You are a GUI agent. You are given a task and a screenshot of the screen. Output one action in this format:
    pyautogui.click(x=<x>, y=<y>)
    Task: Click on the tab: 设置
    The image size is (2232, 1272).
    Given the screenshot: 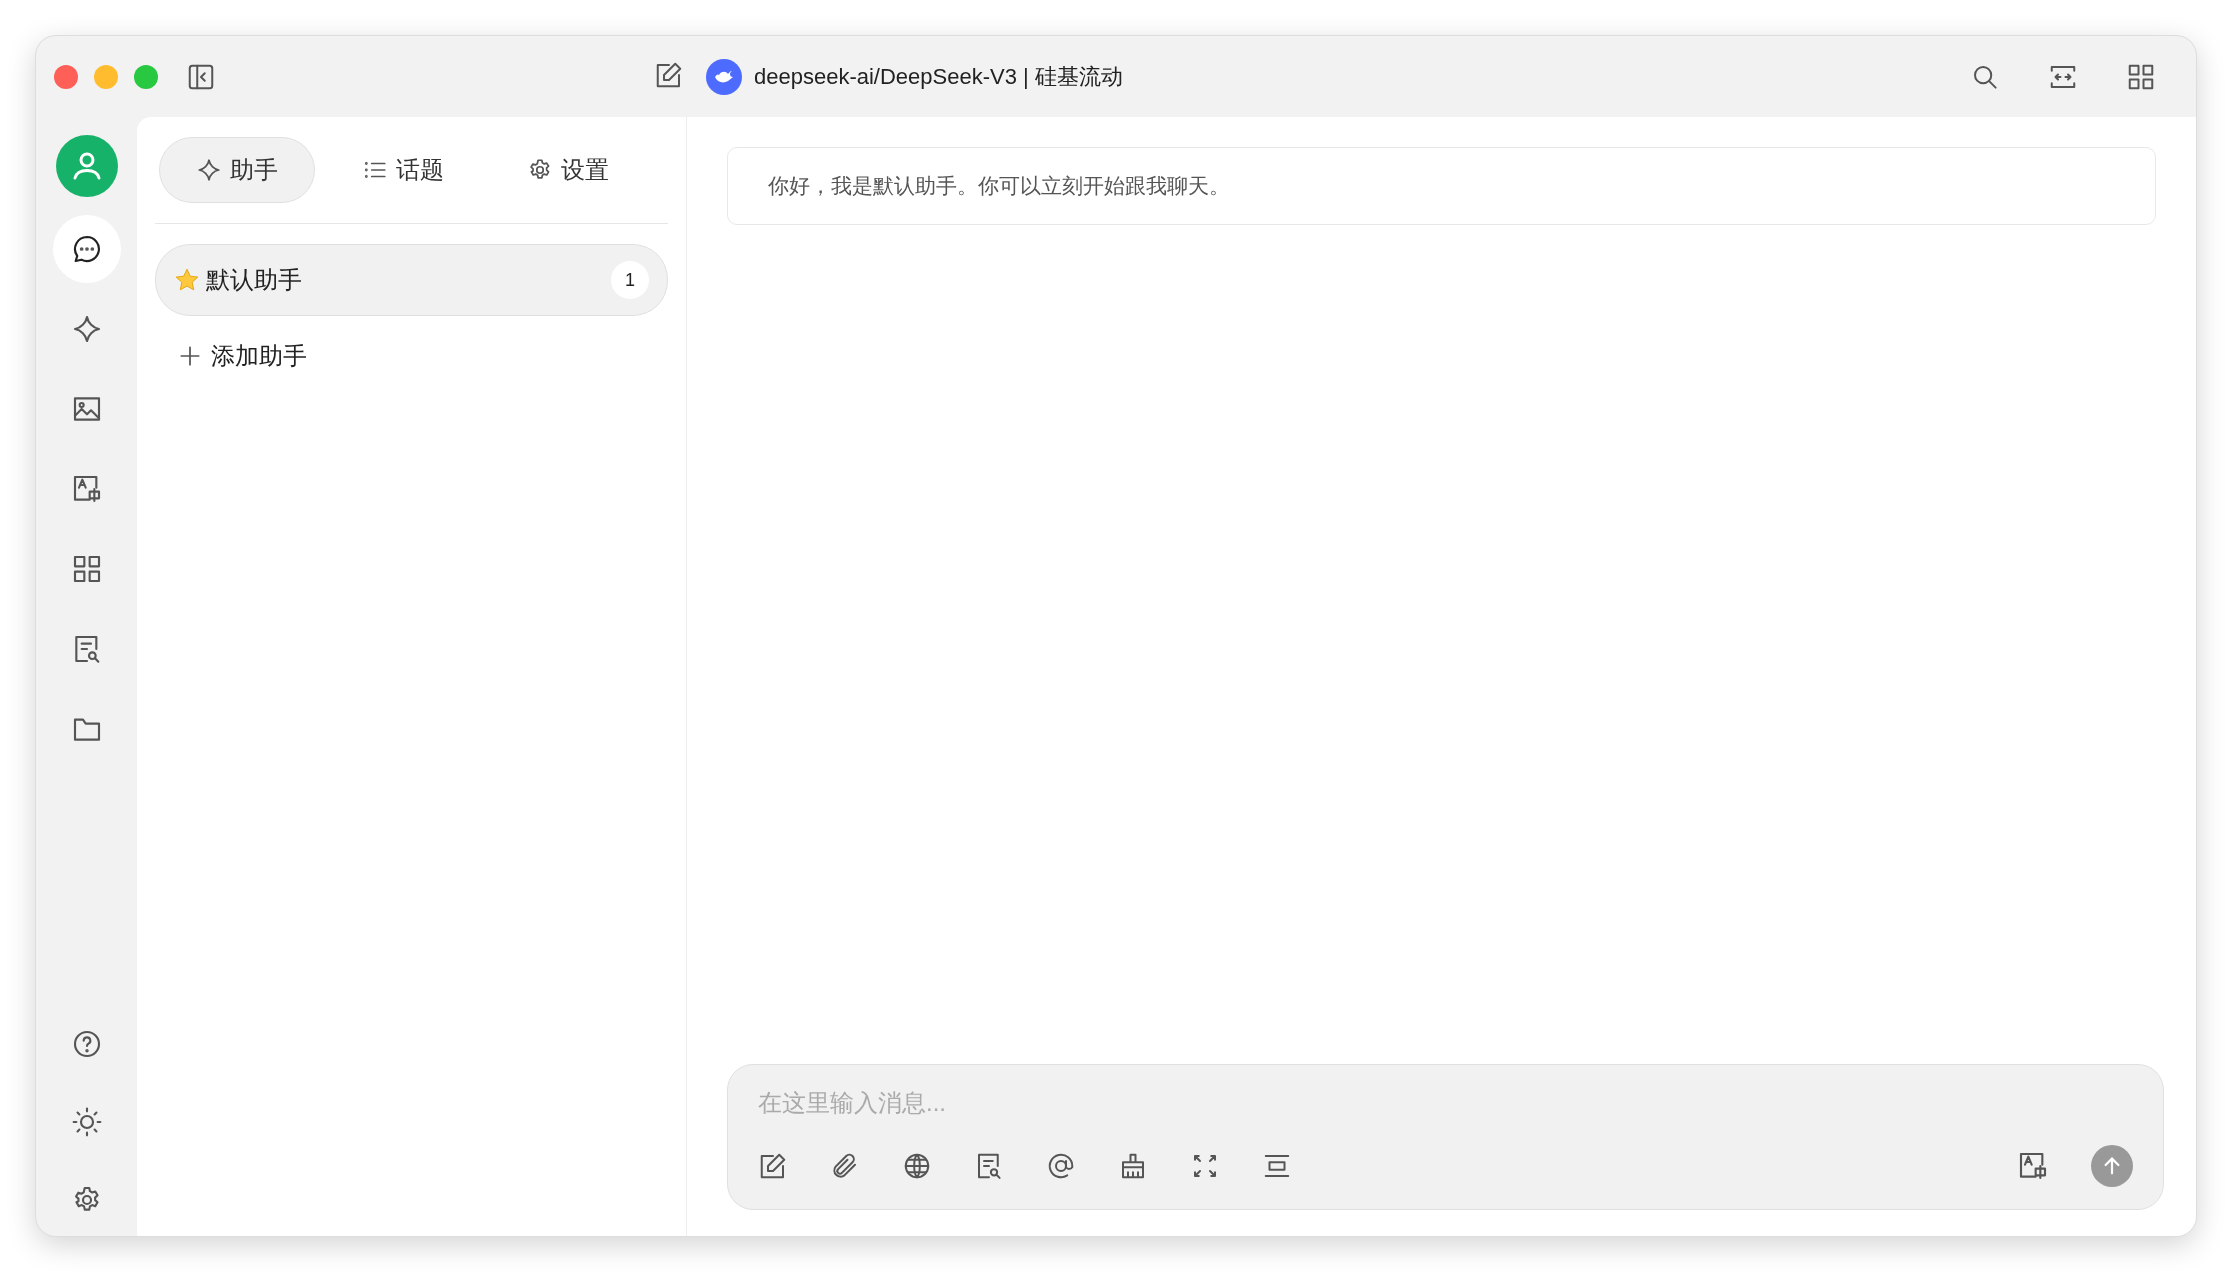 What is the action you would take?
    pyautogui.click(x=568, y=170)
    